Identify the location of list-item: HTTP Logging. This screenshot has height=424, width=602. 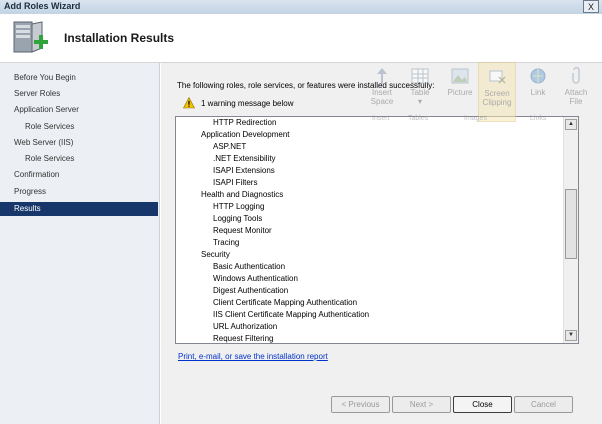
(239, 206).